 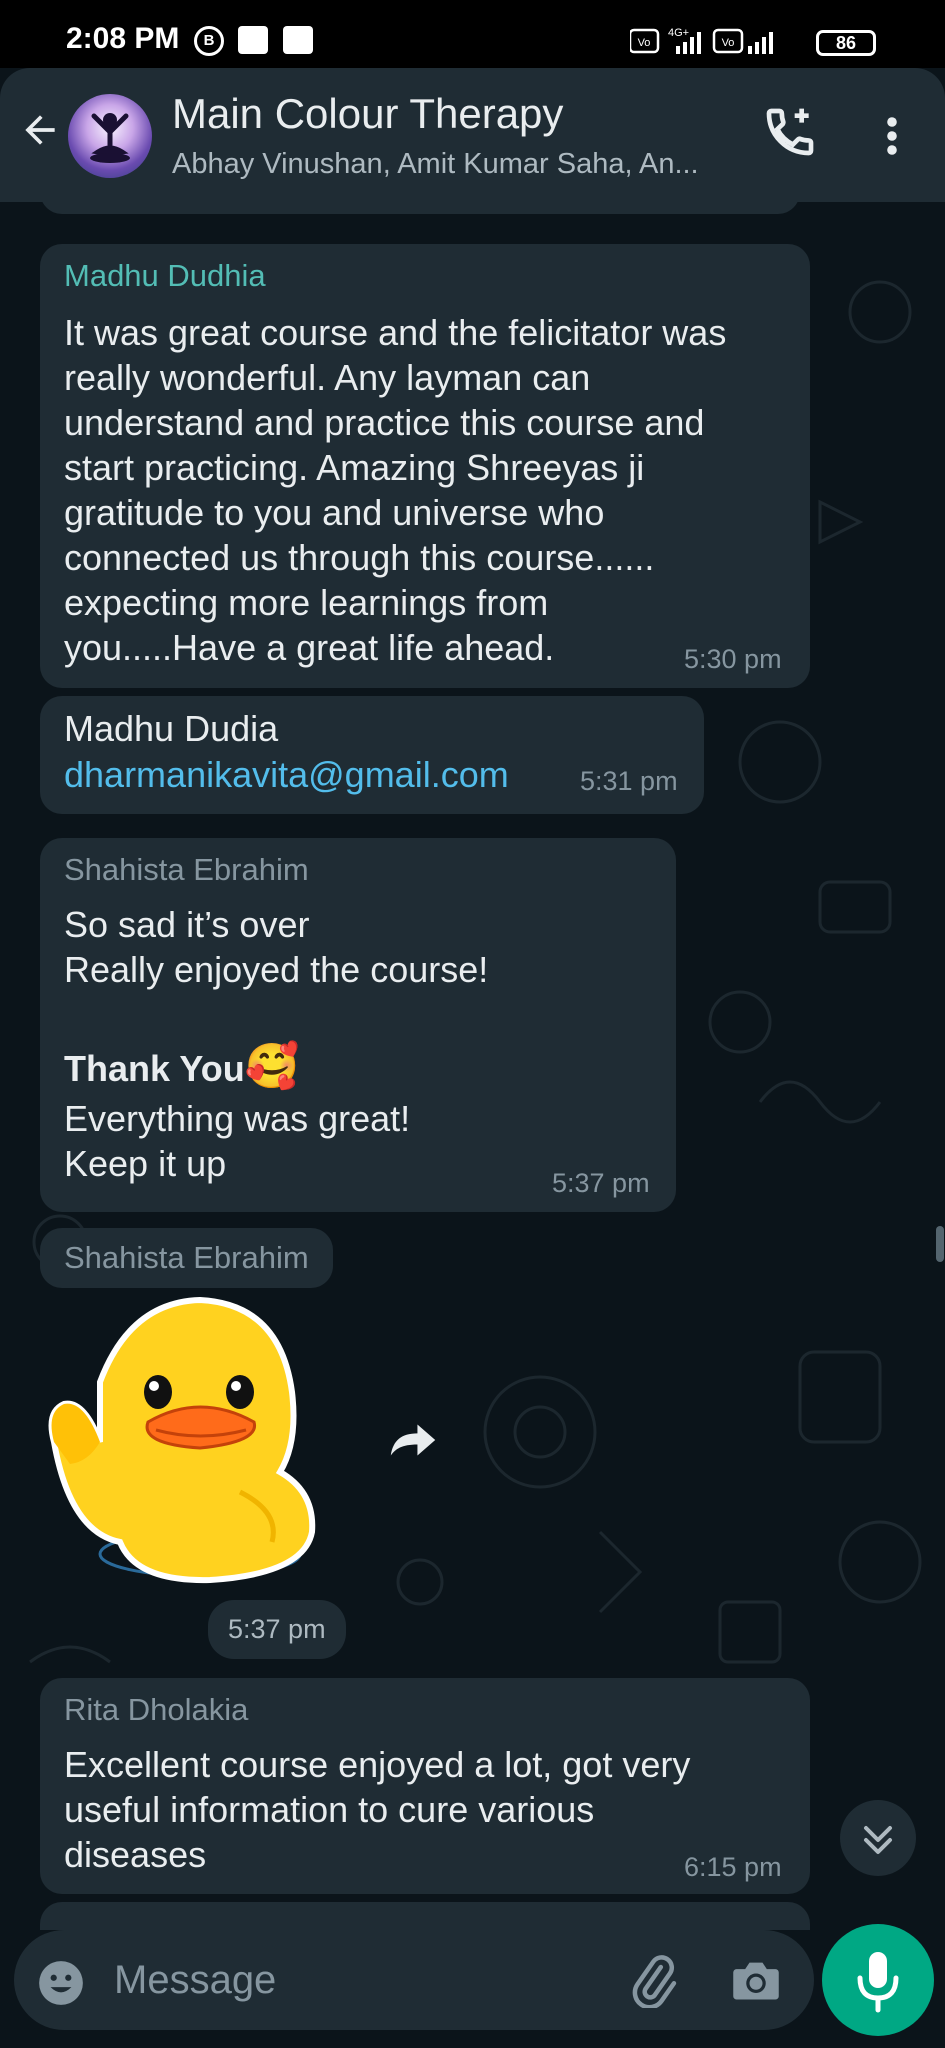 I want to click on next-message-bubble, so click(x=425, y=1916).